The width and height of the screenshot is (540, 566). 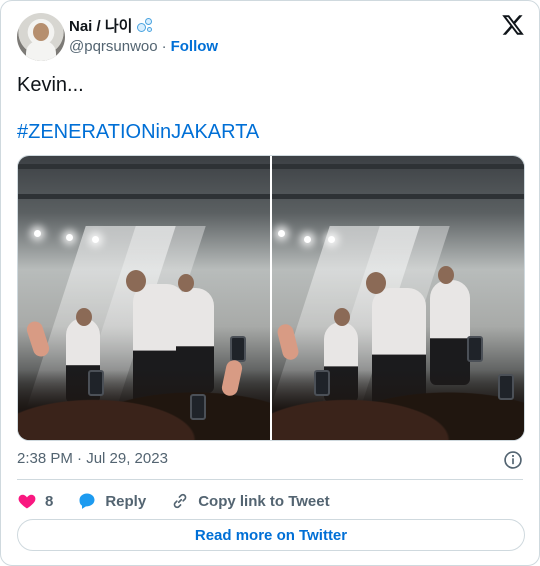 I want to click on author-meta-row: @pqrsunwoo · Follow, so click(x=143, y=46).